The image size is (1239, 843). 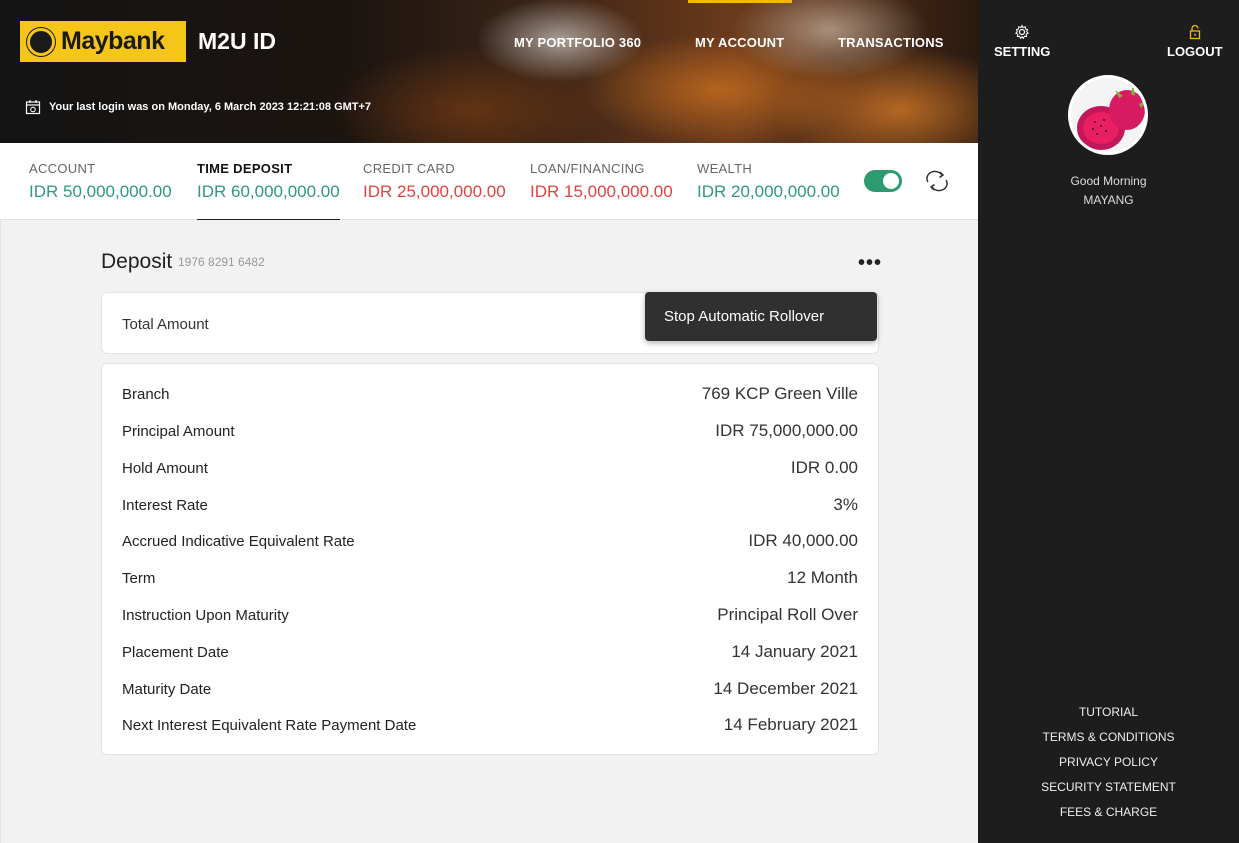 I want to click on deposit-title: Deposit, so click(x=137, y=261).